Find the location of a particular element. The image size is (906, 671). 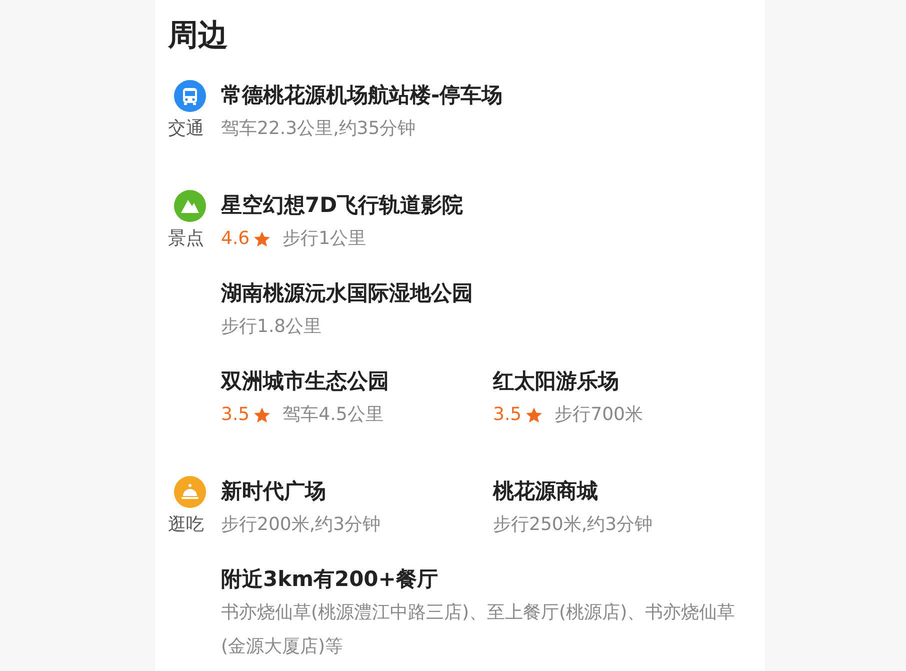

distance: 步行200米,约3分钟 is located at coordinates (301, 525).